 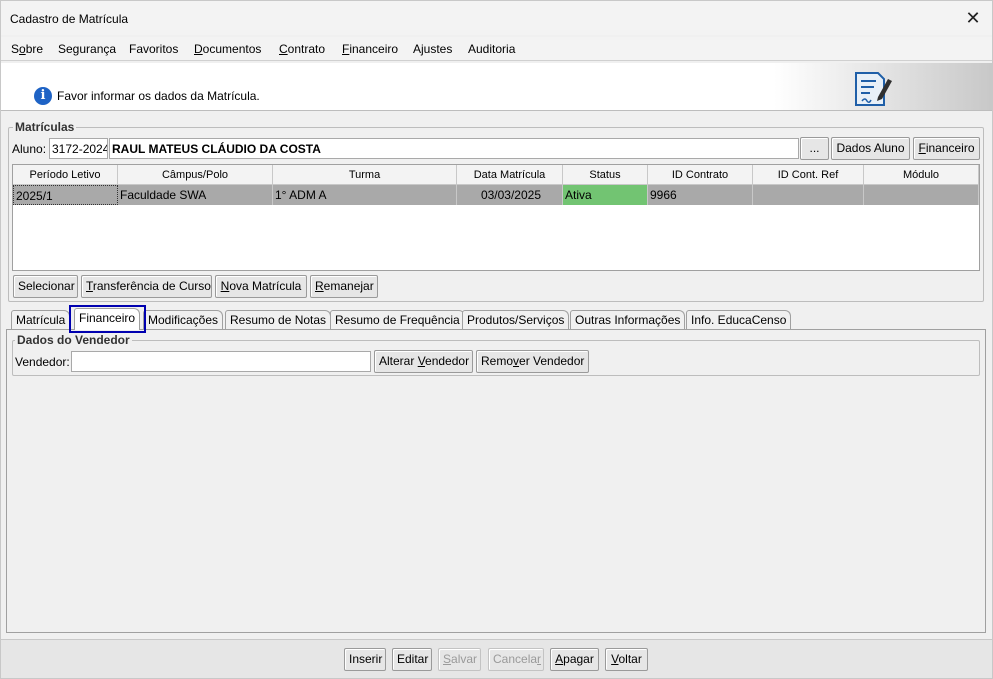 What do you see at coordinates (973, 18) in the screenshot?
I see `close-icon: ✕` at bounding box center [973, 18].